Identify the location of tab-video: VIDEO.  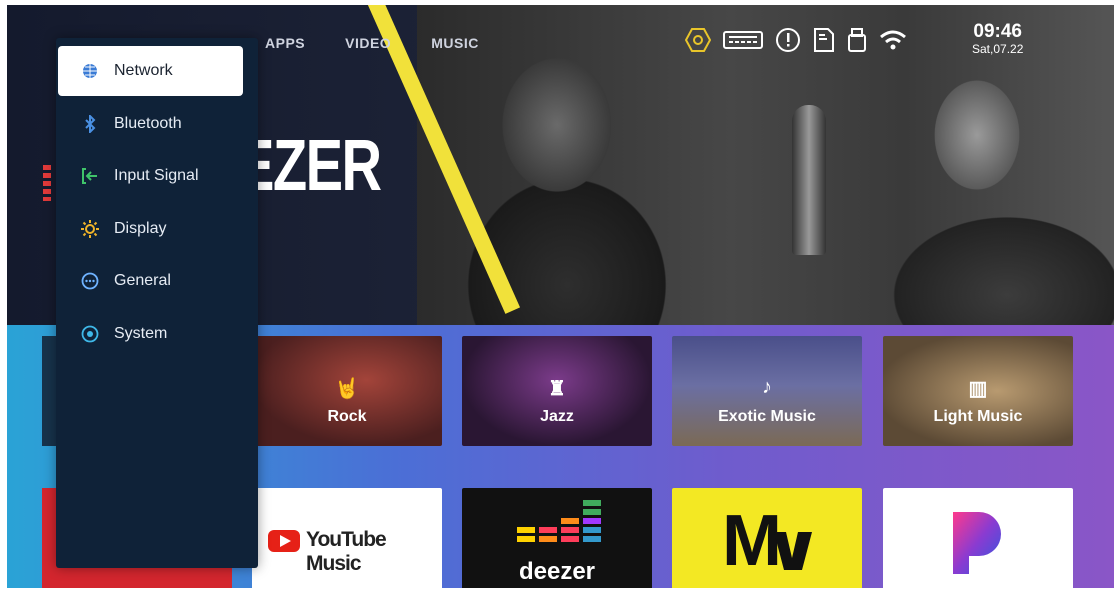
(368, 43).